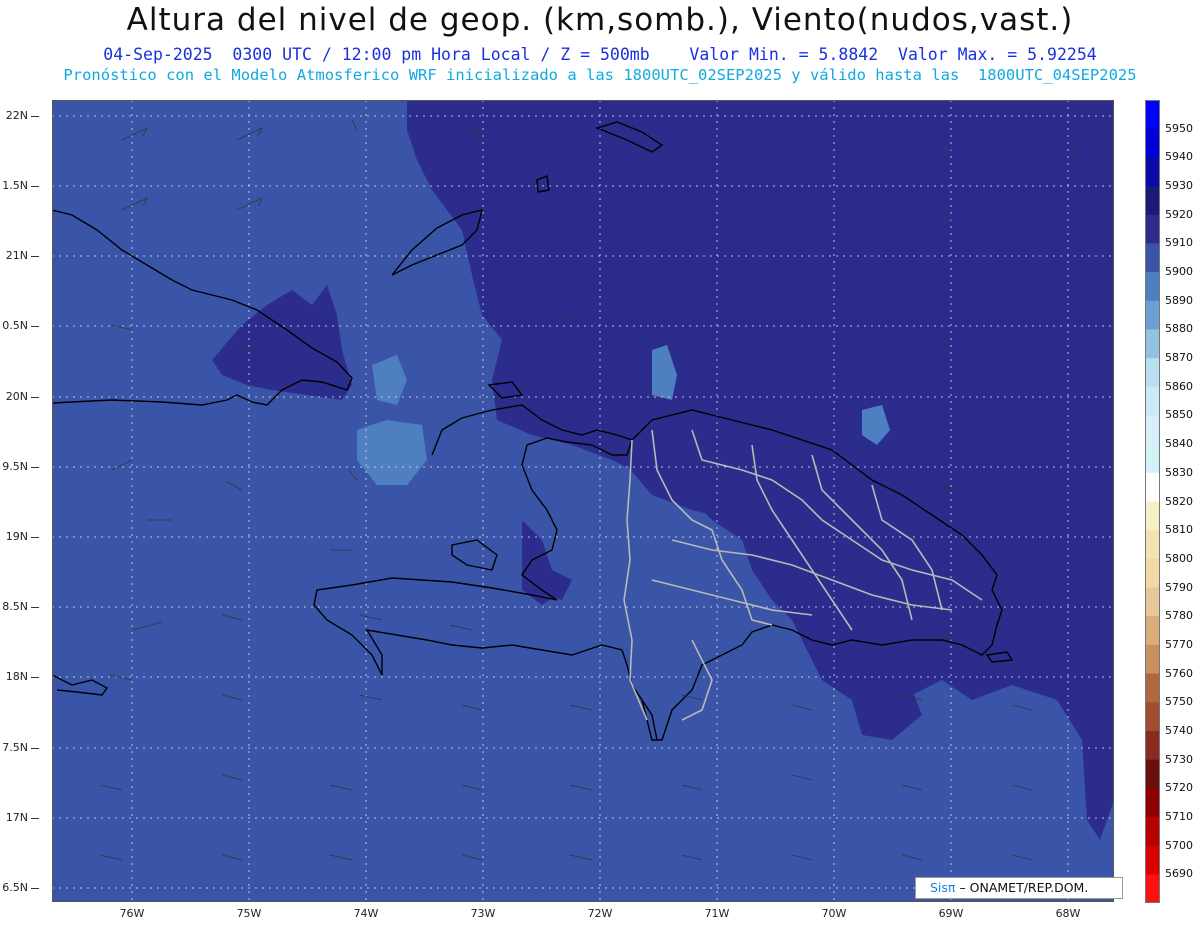 This screenshot has width=1200, height=927. I want to click on lon-label: 73W, so click(483, 913).